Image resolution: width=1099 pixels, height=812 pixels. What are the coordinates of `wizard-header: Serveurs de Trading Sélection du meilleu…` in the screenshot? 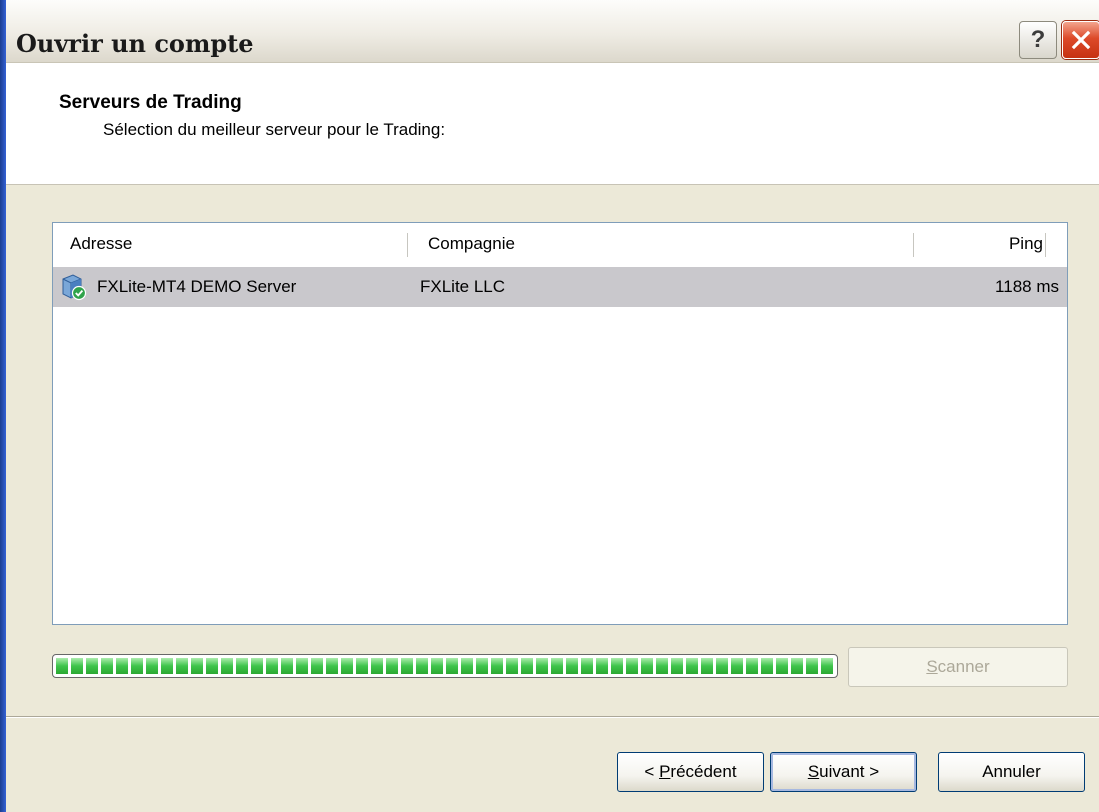 It's located at (552, 124).